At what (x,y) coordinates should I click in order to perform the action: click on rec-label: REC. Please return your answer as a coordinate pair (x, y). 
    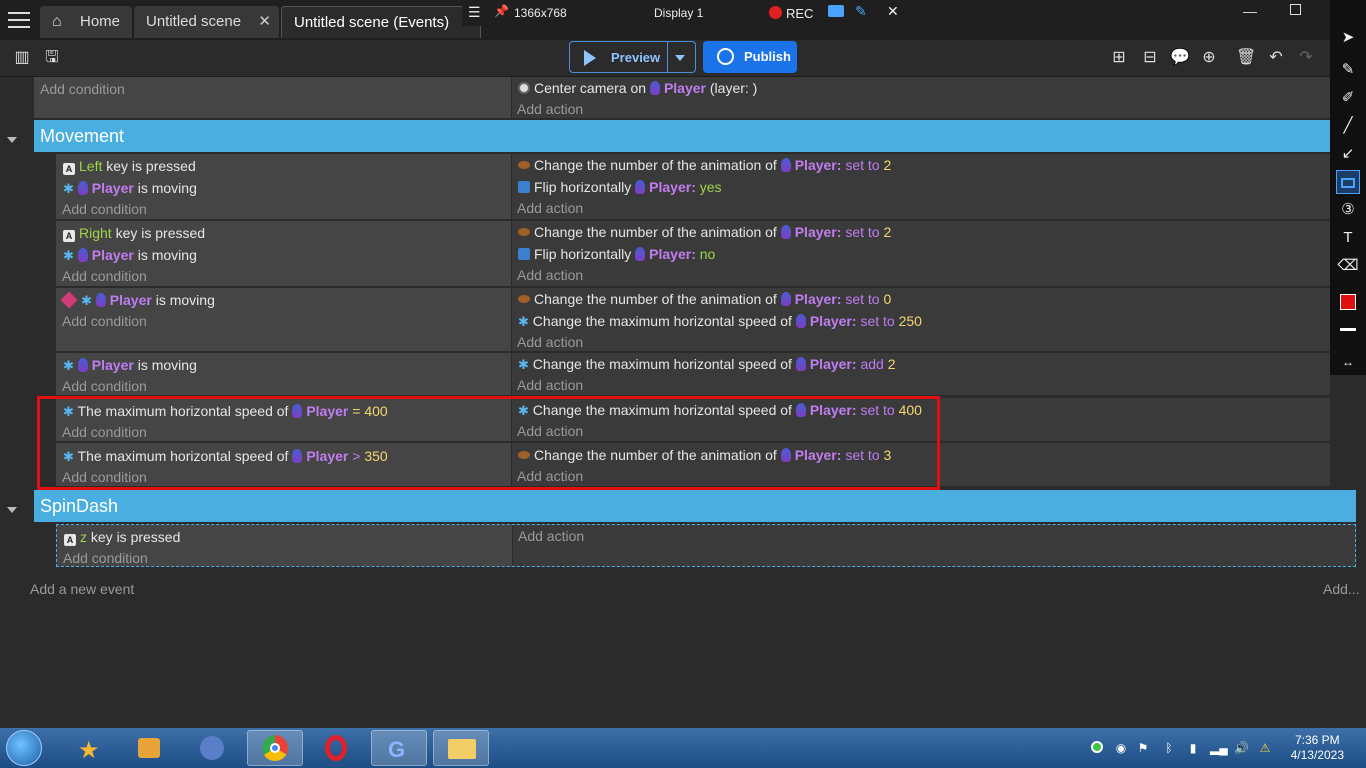
    Looking at the image, I should click on (799, 13).